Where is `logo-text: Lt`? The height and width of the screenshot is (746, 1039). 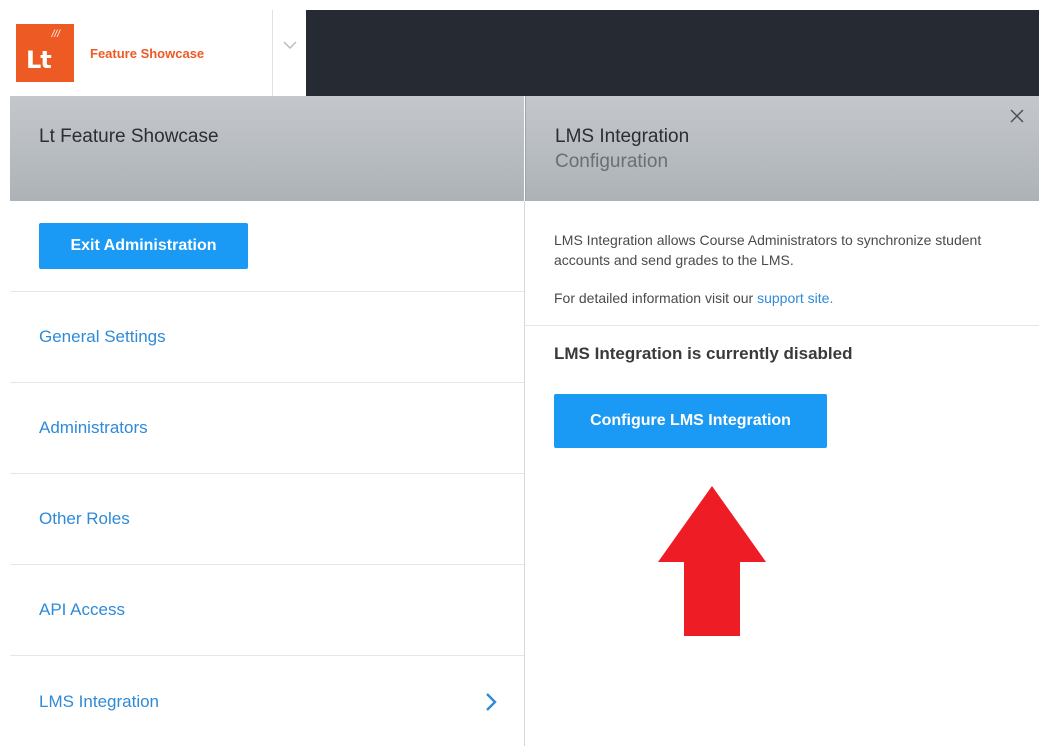
logo-text: Lt is located at coordinates (39, 60).